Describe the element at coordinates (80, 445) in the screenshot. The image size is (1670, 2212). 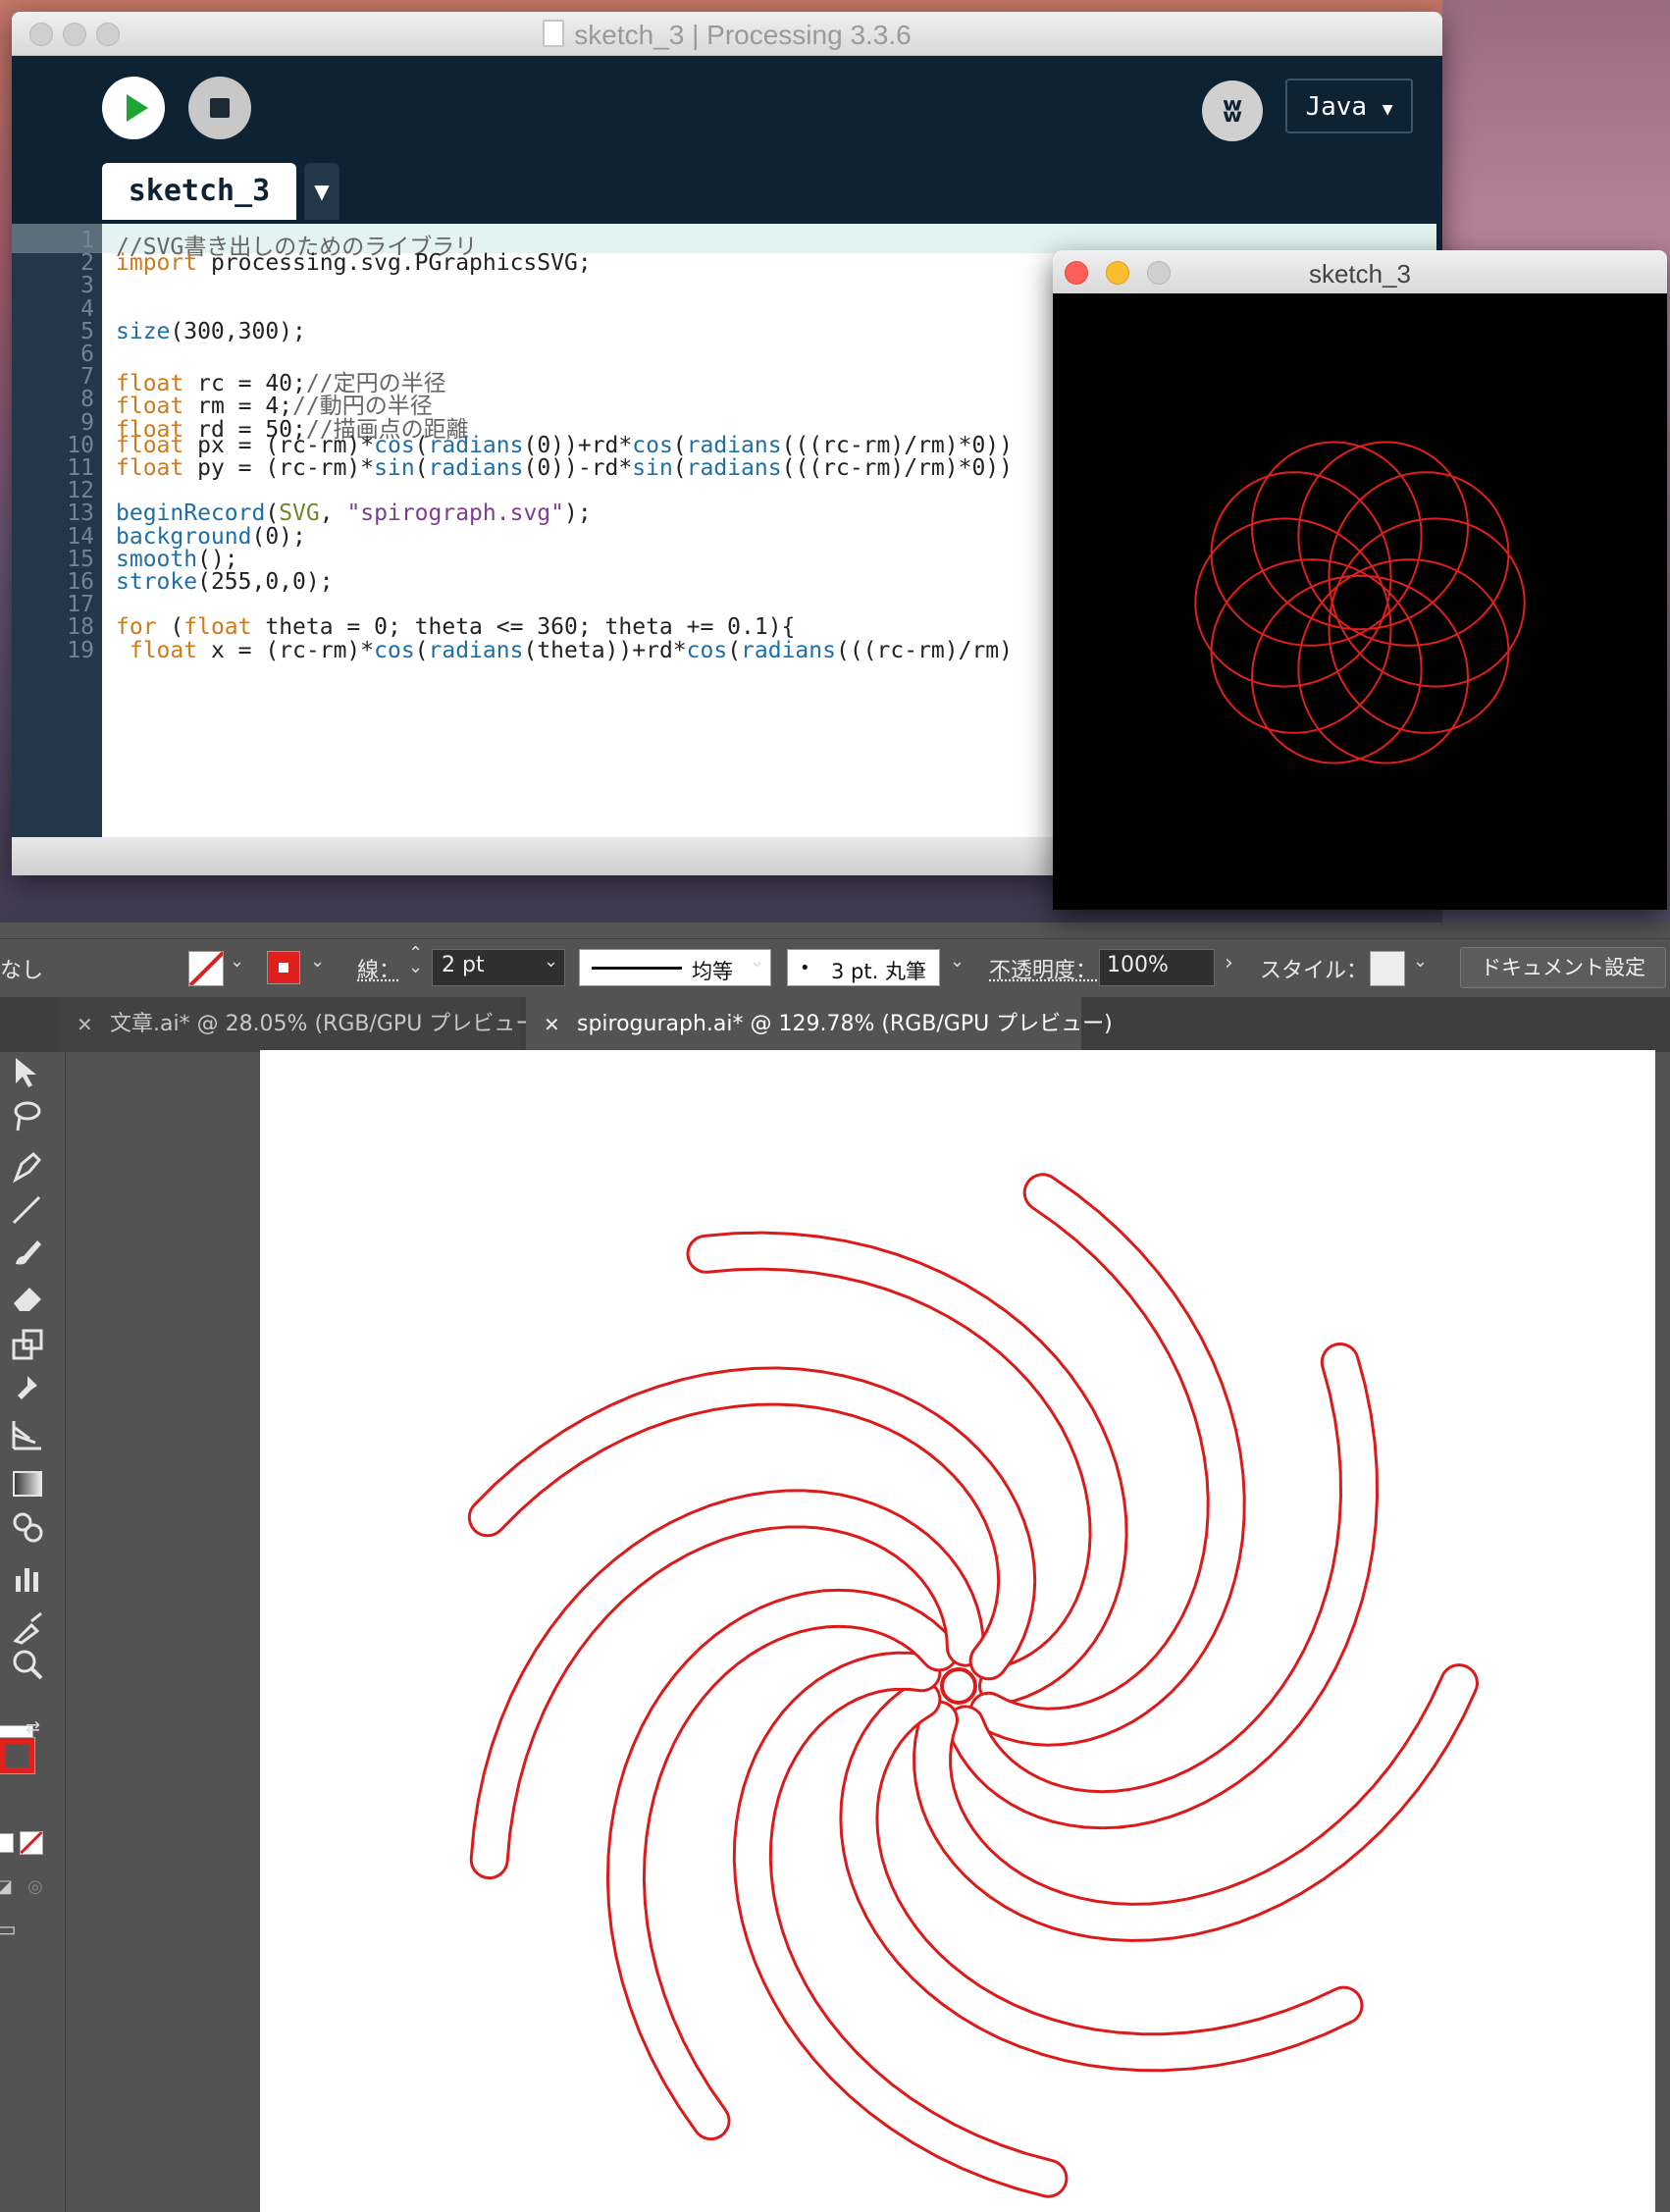
I see `line-number: 10` at that location.